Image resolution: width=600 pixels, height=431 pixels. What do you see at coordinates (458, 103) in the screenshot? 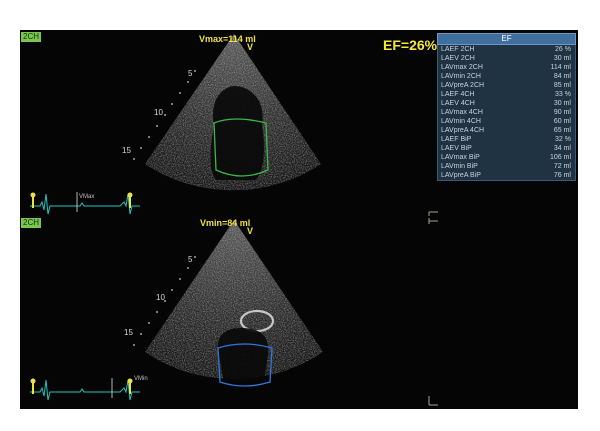
I see `ef-row-label: LAEV 4CH` at bounding box center [458, 103].